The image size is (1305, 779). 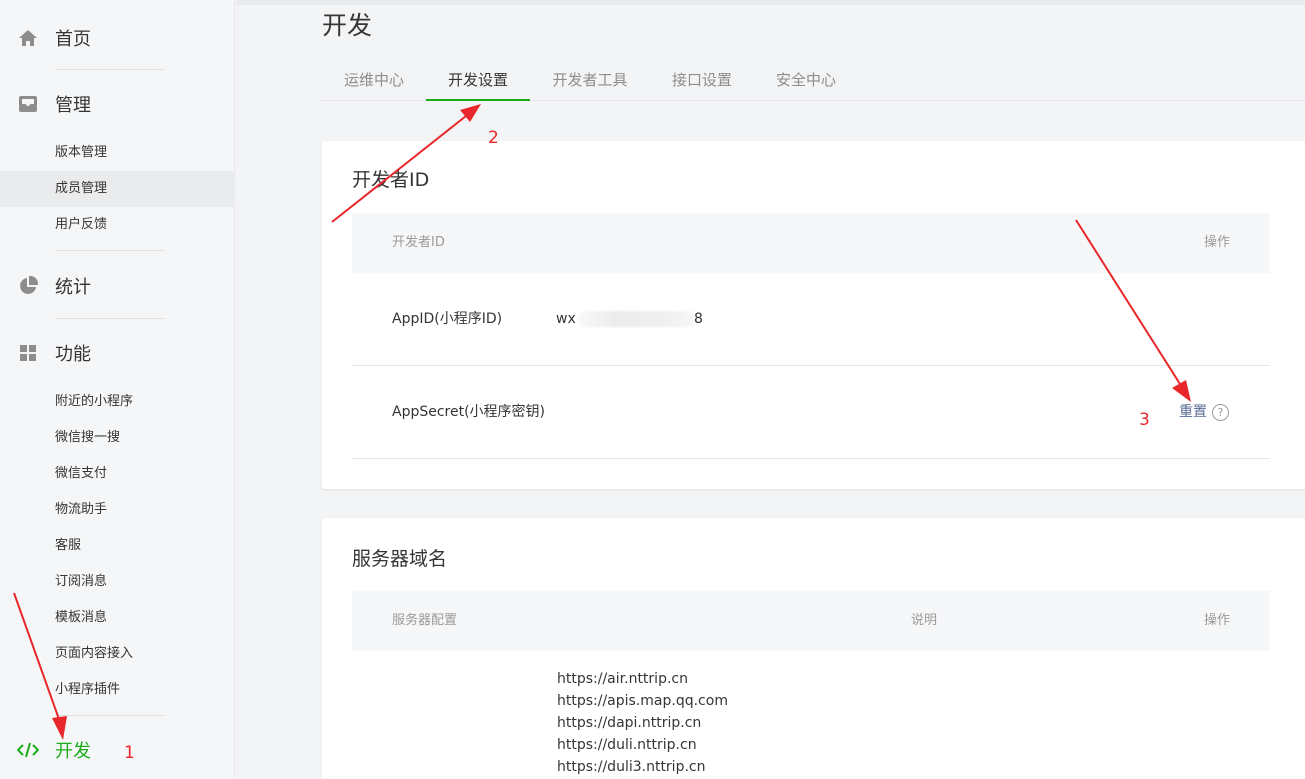 What do you see at coordinates (811, 243) in the screenshot?
I see `developer-id-header: 开发者ID 操作` at bounding box center [811, 243].